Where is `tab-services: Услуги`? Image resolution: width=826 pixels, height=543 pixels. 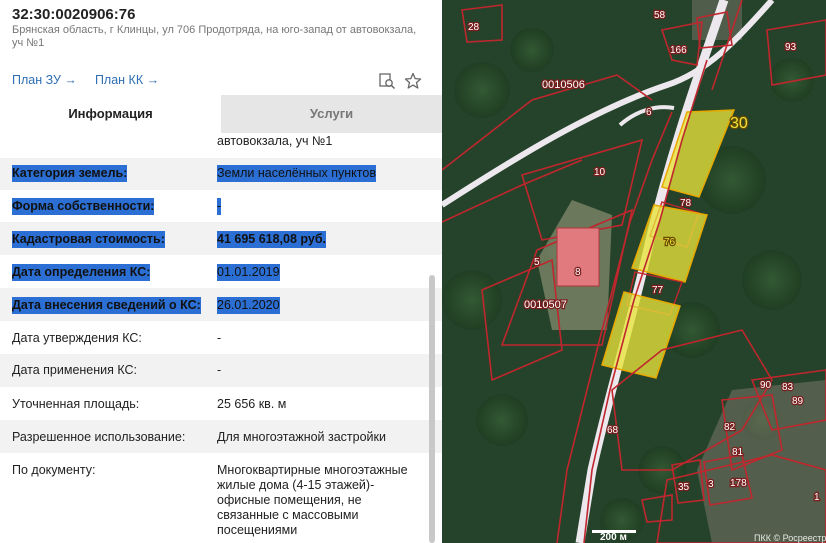 tab-services: Услуги is located at coordinates (331, 114).